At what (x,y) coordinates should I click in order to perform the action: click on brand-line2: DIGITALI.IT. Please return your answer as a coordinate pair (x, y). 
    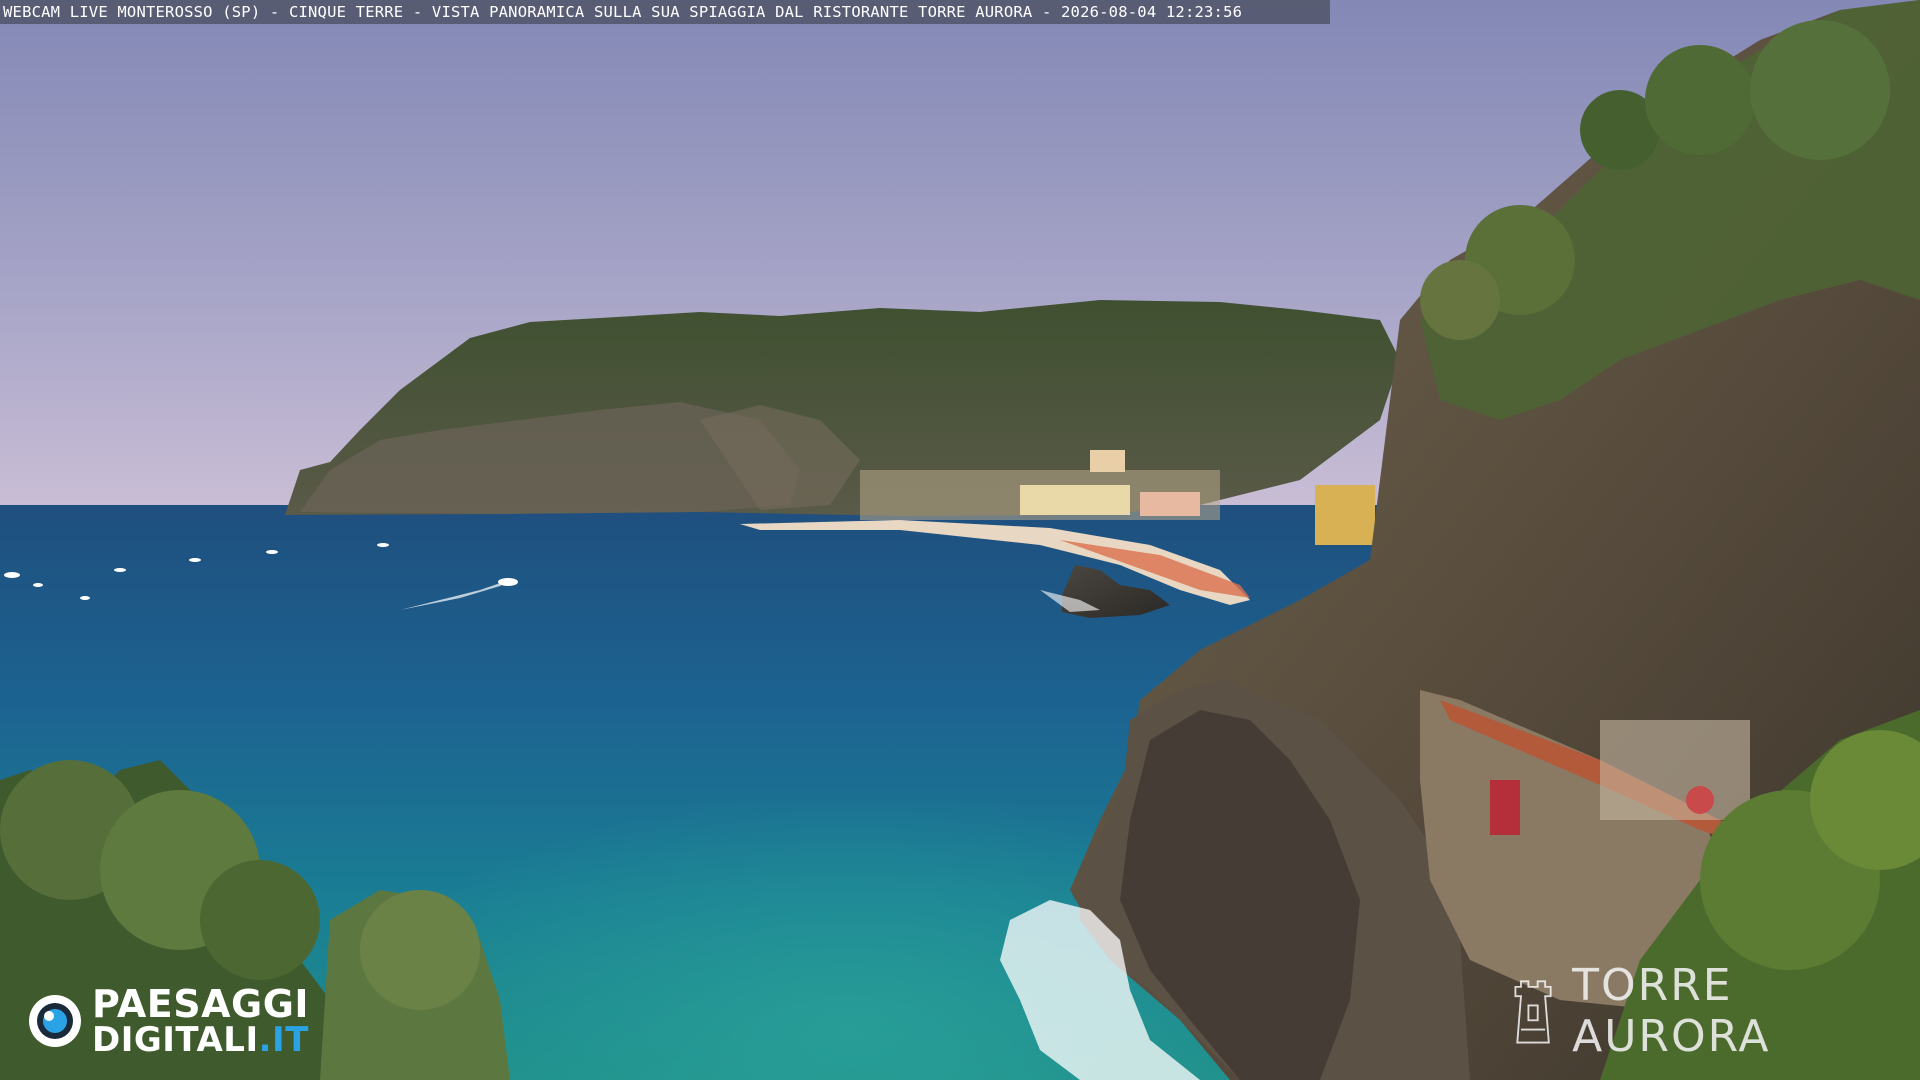
    Looking at the image, I should click on (200, 1040).